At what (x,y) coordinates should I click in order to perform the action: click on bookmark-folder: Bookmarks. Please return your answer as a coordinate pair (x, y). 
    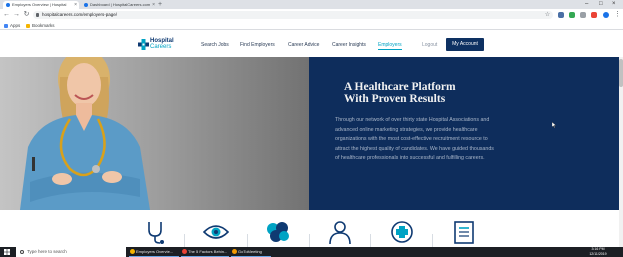
    Looking at the image, I should click on (40, 25).